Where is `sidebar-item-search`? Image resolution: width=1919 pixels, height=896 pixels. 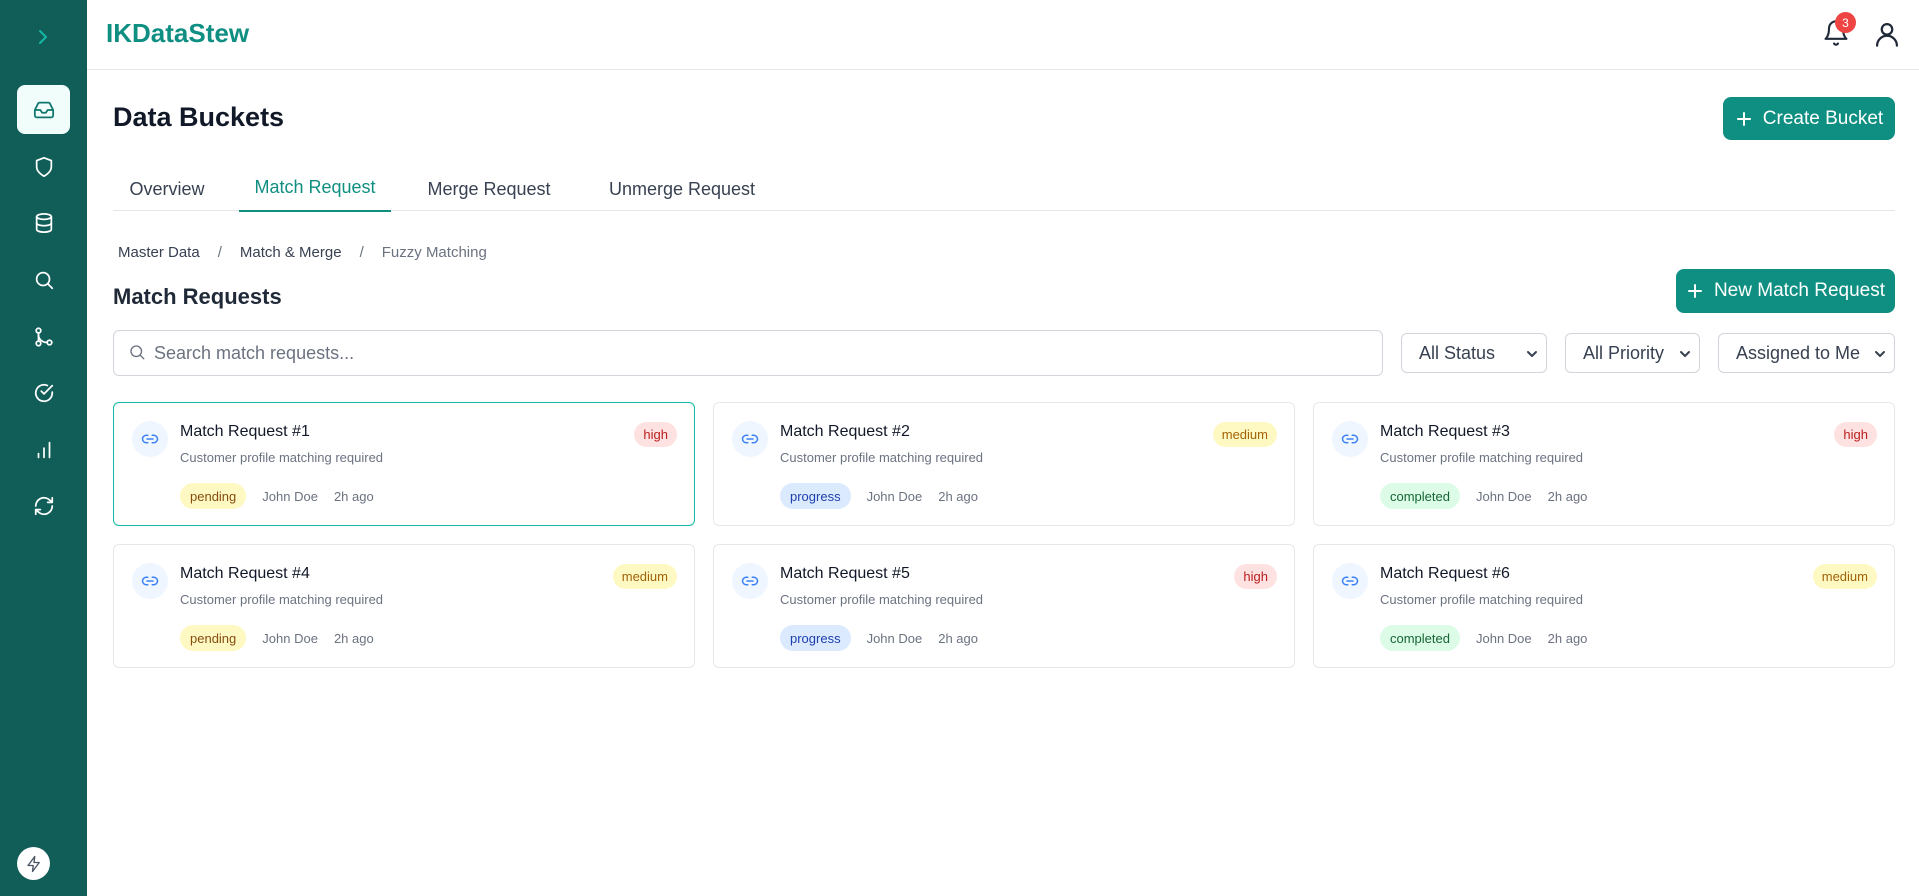 sidebar-item-search is located at coordinates (43, 279).